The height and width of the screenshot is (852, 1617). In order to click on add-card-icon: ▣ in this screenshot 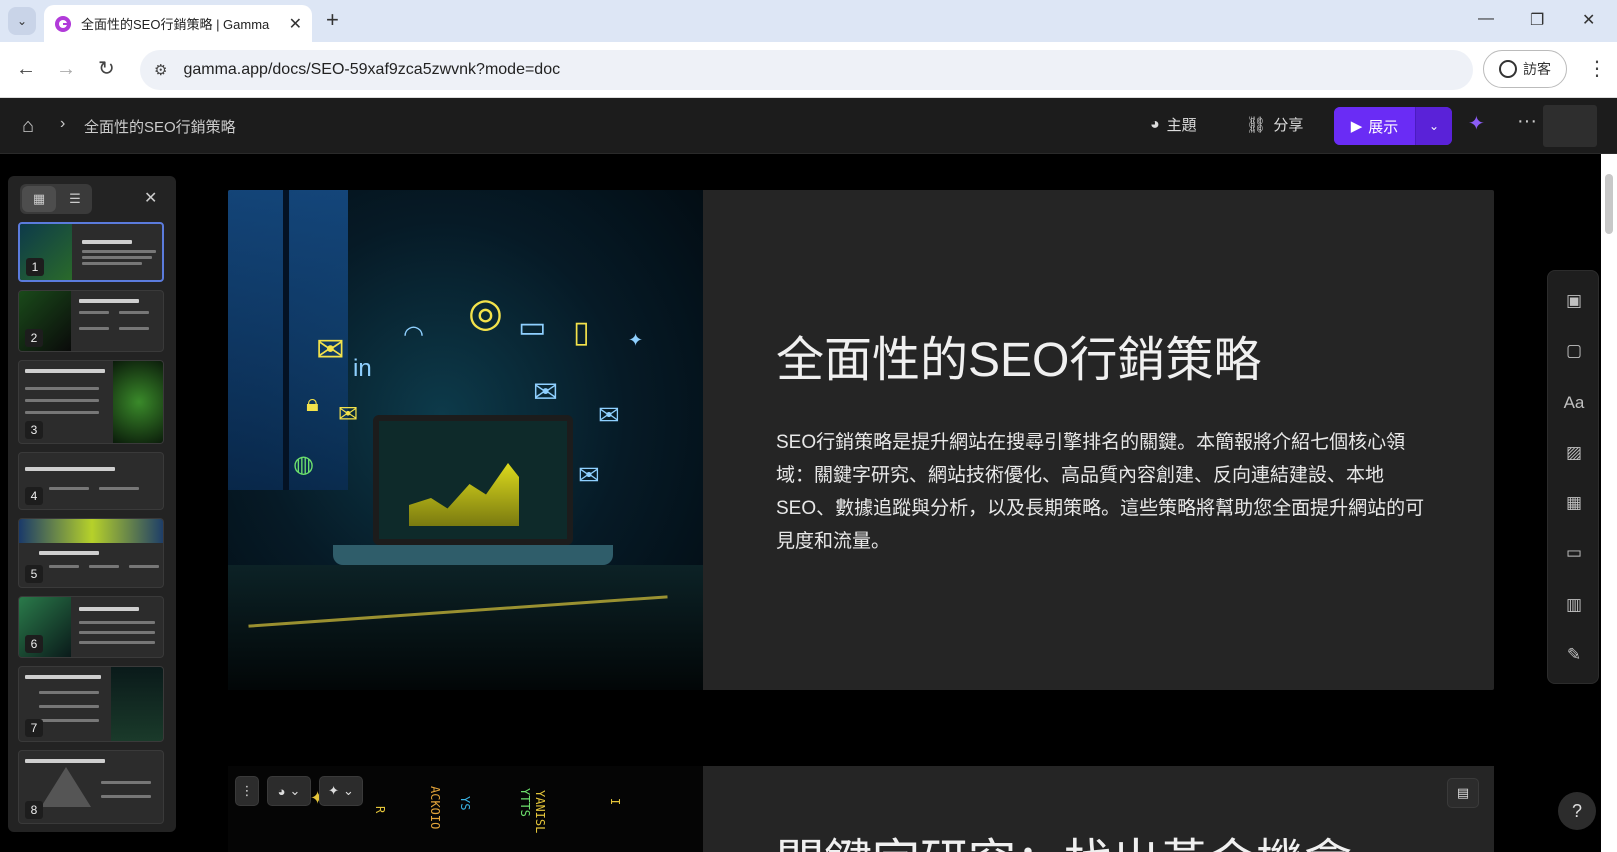, I will do `click(1574, 301)`.